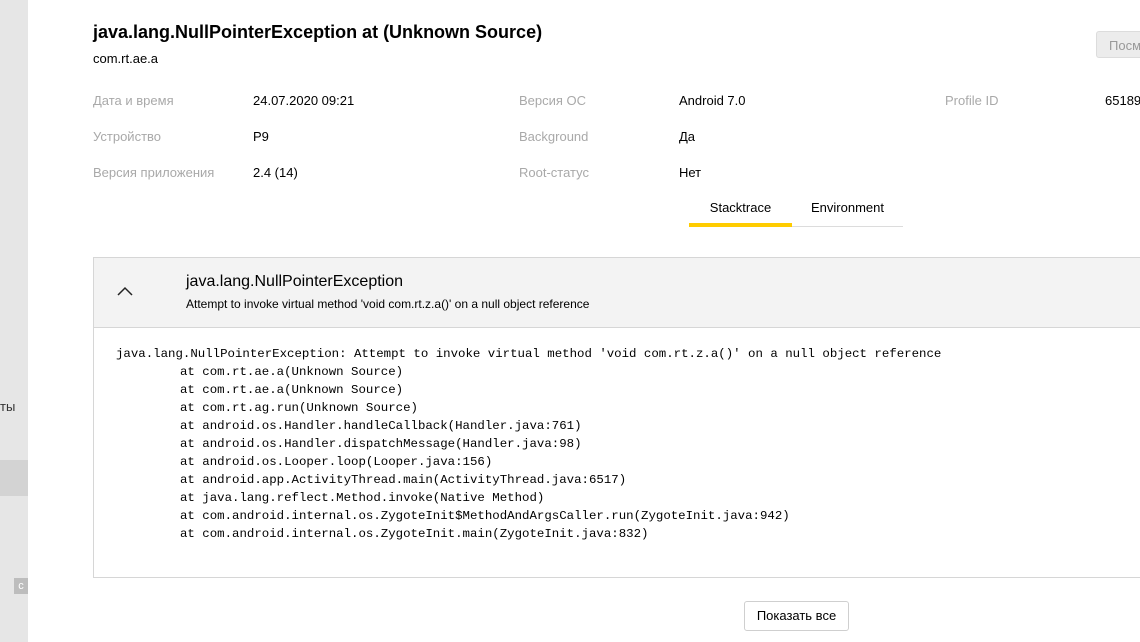 This screenshot has width=1140, height=642. What do you see at coordinates (687, 136) in the screenshot?
I see `background-value: Да` at bounding box center [687, 136].